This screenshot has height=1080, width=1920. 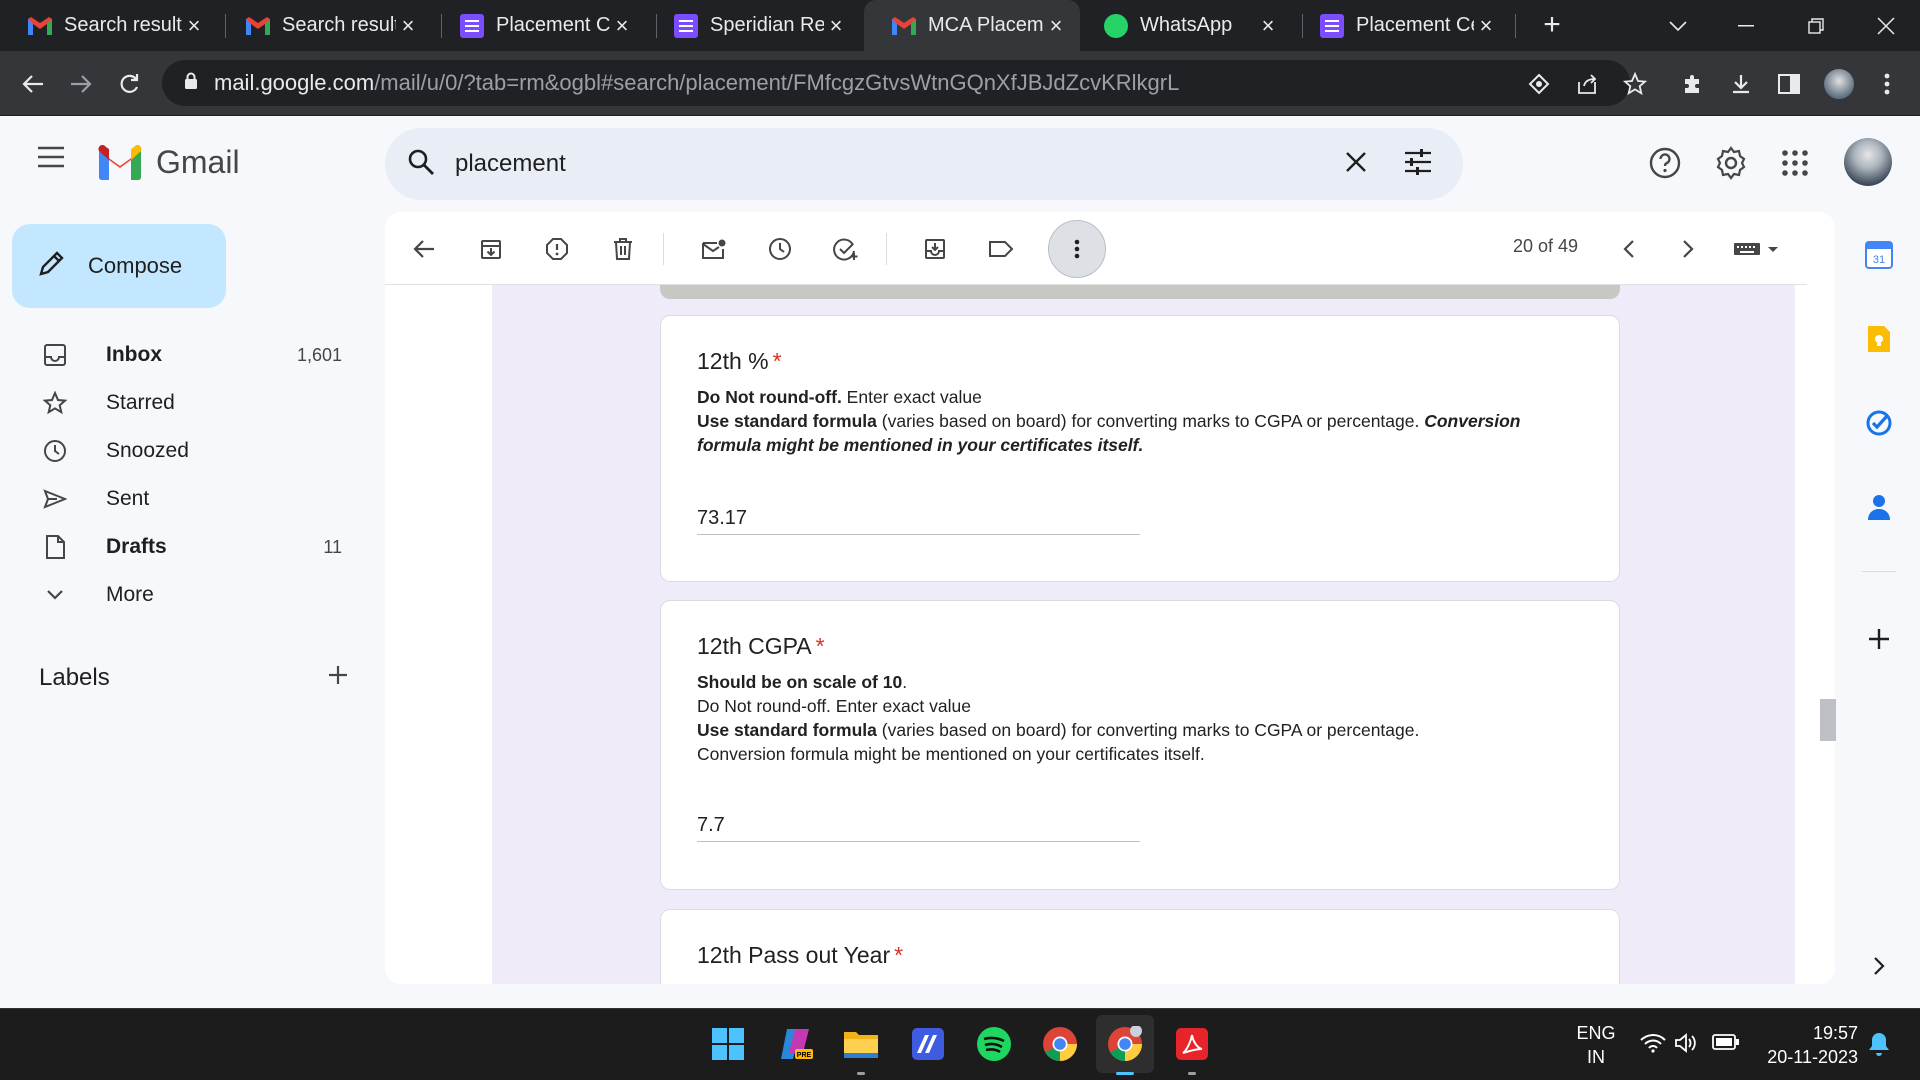 I want to click on label-tag-icon, so click(x=1001, y=249).